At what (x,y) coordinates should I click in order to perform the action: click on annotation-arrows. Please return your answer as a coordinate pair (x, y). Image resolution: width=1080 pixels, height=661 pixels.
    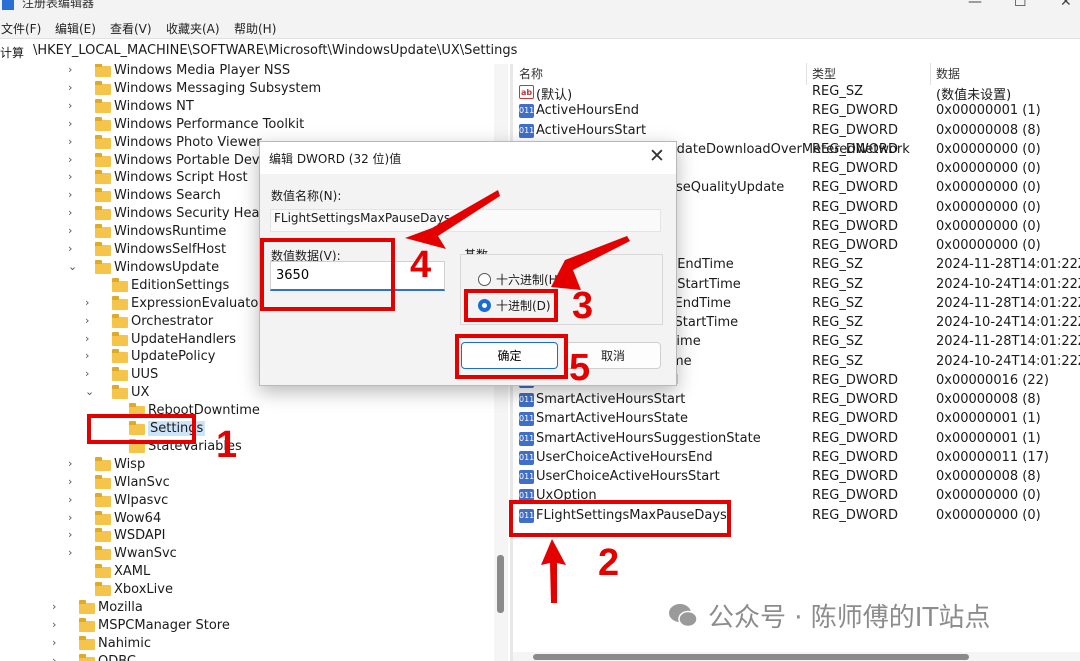
    Looking at the image, I should click on (517, 396).